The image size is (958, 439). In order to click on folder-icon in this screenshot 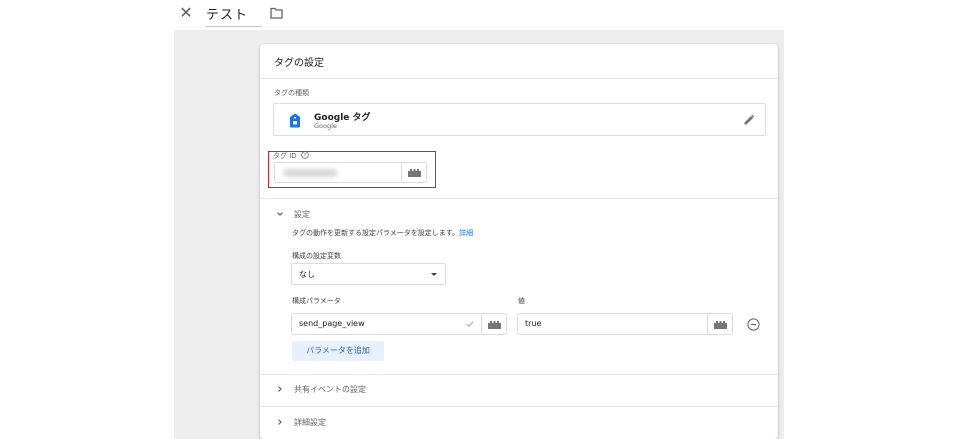, I will do `click(276, 13)`.